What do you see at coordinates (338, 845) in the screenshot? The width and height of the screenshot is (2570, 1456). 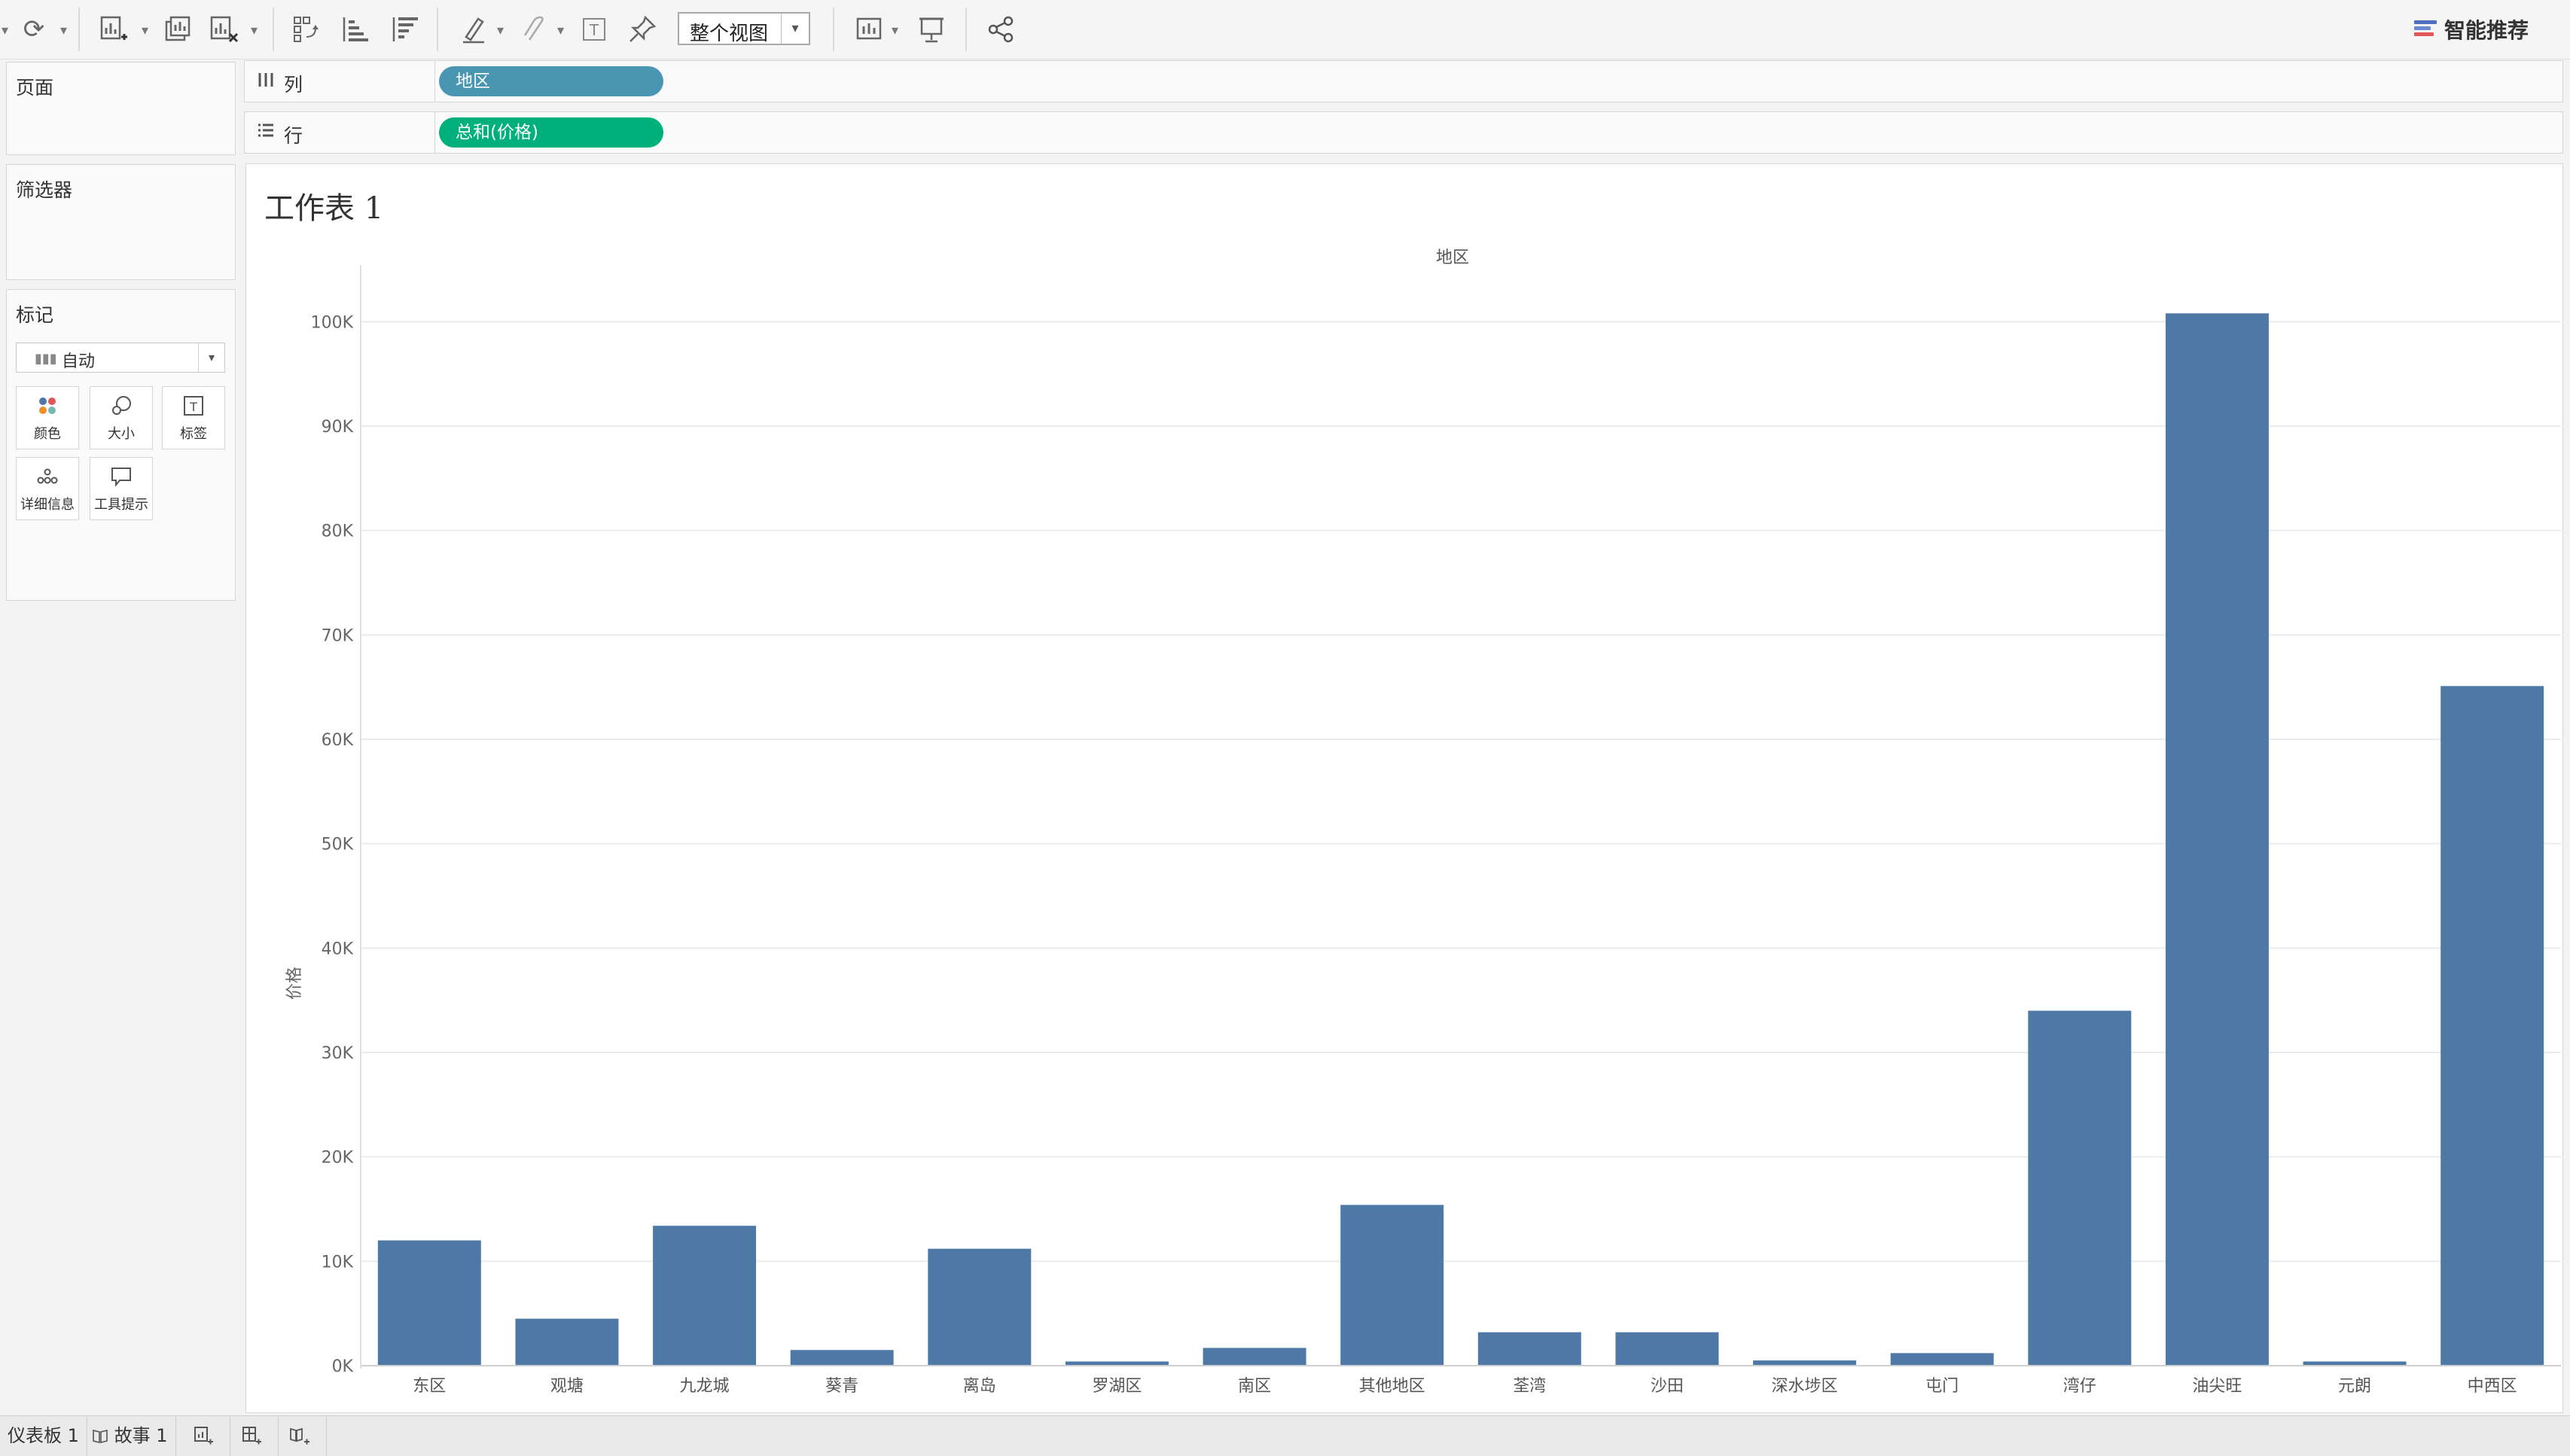 I see `y-tick-label: 50K` at bounding box center [338, 845].